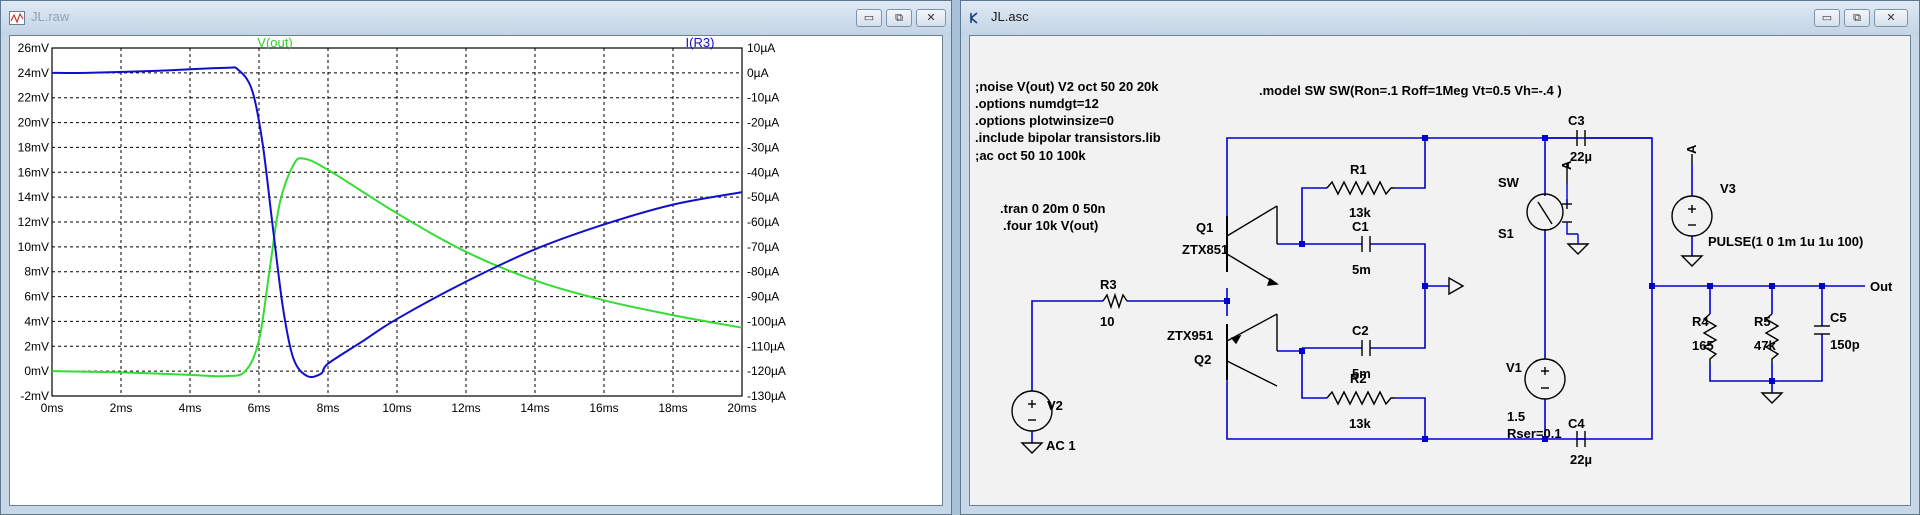 The width and height of the screenshot is (1920, 515). I want to click on left-tick-label: 18mV, so click(33, 147).